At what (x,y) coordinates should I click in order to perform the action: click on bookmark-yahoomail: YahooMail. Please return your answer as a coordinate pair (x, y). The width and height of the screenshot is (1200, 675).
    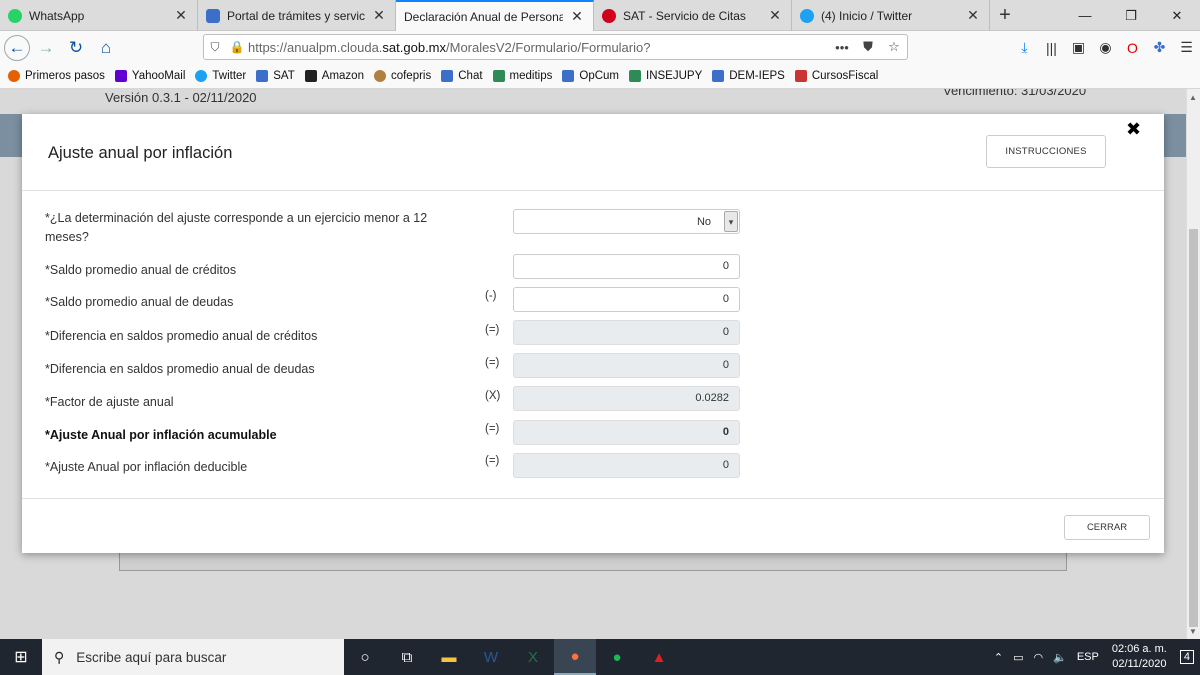
    Looking at the image, I should click on (150, 76).